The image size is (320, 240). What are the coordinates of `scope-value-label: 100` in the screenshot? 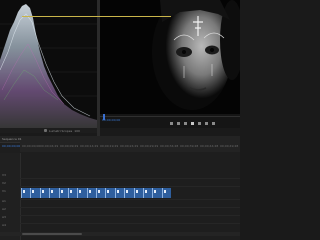 It's located at (77, 131).